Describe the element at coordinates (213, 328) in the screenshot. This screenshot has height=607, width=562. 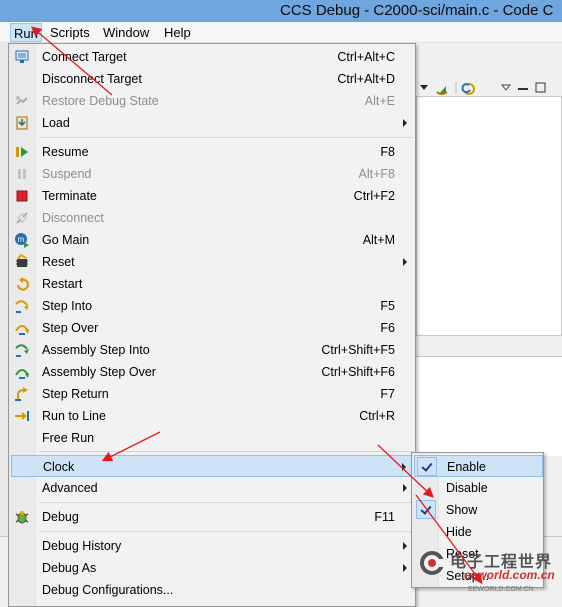
I see `menu-item-step-over: Step Over F6` at that location.